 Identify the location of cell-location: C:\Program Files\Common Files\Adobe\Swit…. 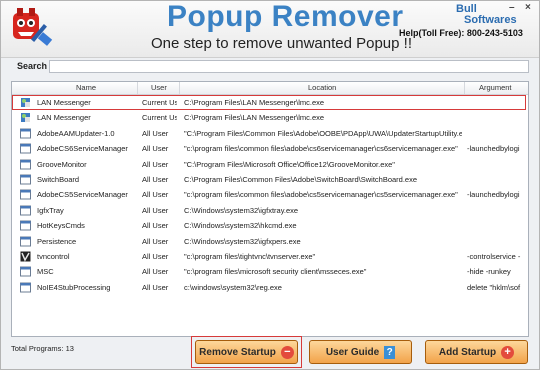
(301, 179).